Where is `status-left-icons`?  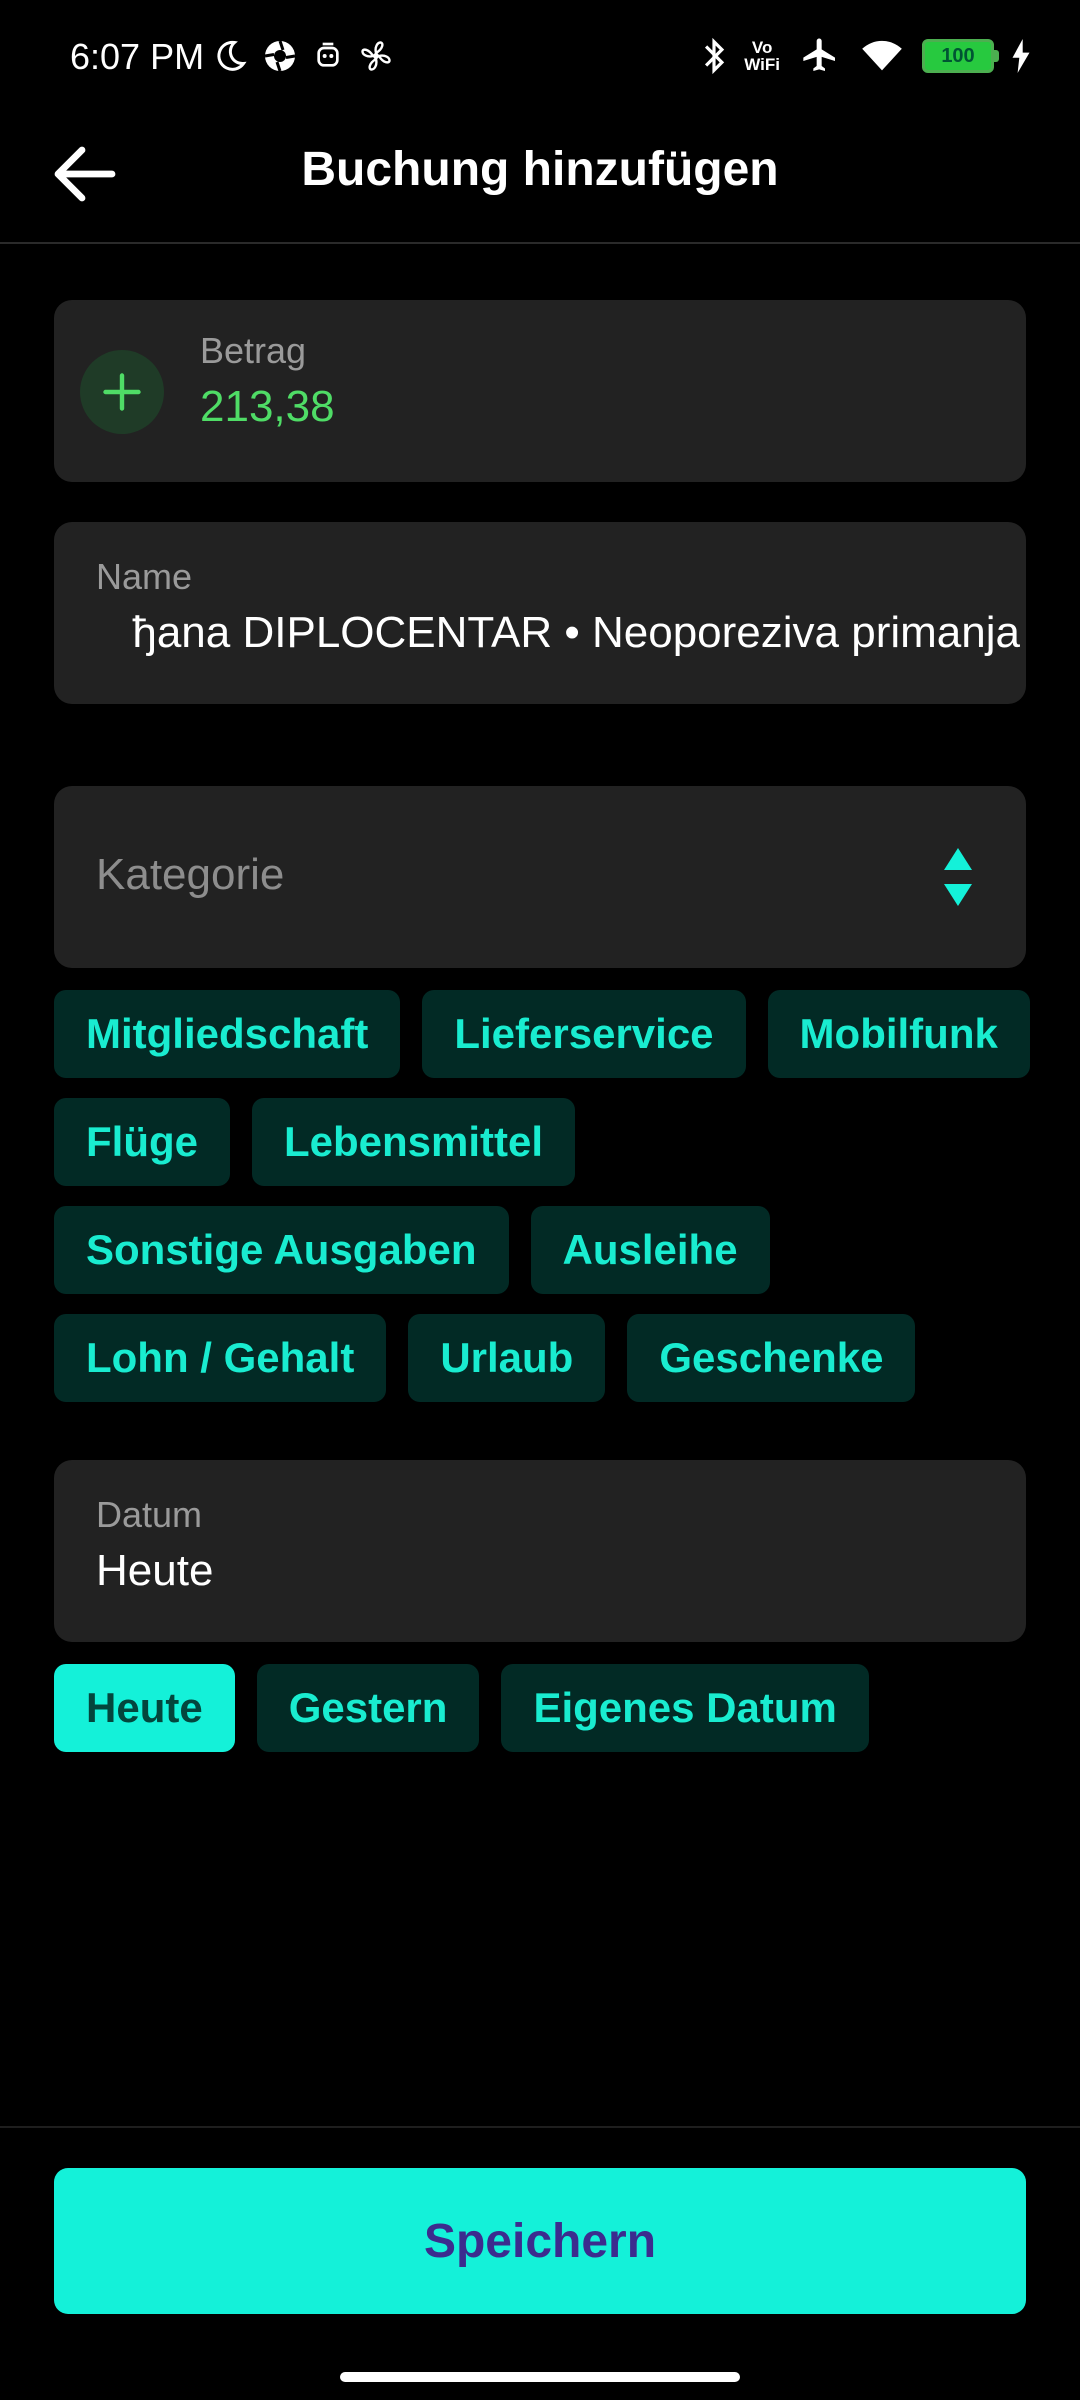
status-left-icons is located at coordinates (303, 56).